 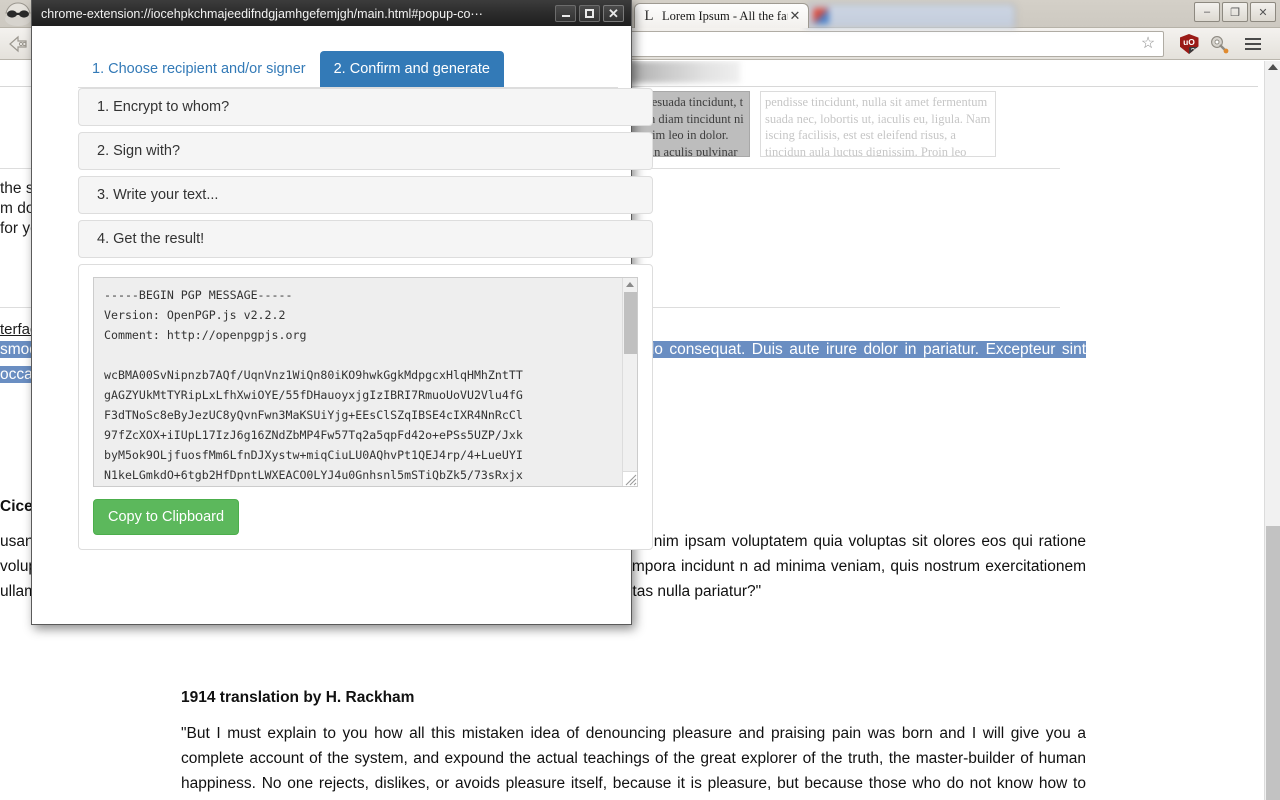 I want to click on blurred-page-header, so click(x=682, y=72).